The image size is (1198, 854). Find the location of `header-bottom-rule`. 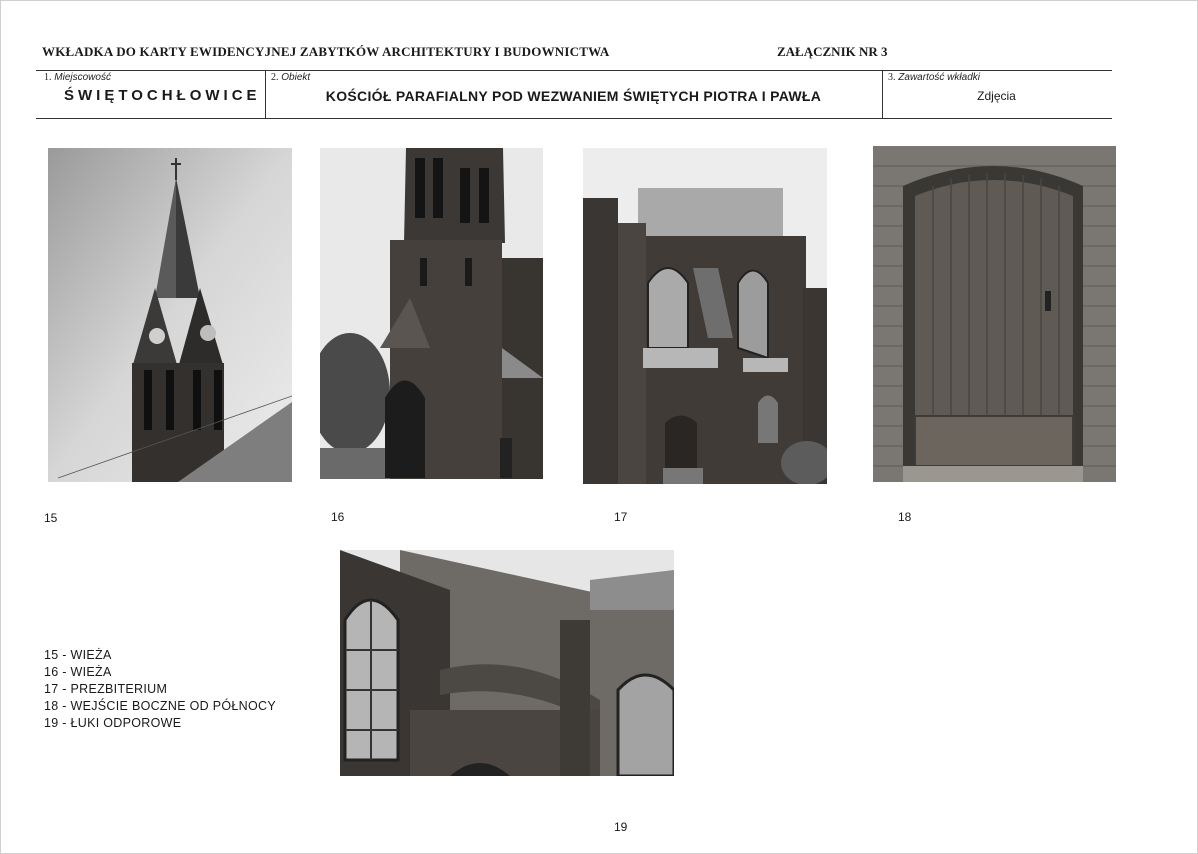

header-bottom-rule is located at coordinates (574, 118).